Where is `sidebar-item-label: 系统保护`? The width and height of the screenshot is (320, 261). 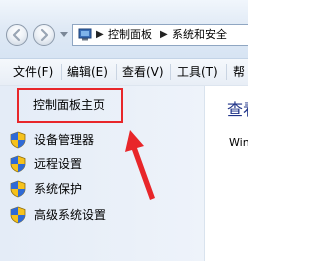
sidebar-item-label: 系统保护 is located at coordinates (58, 189).